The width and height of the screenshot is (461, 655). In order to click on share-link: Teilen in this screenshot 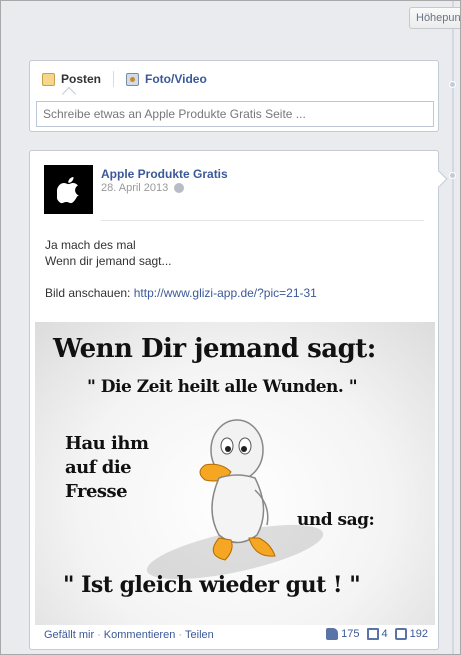, I will do `click(199, 635)`.